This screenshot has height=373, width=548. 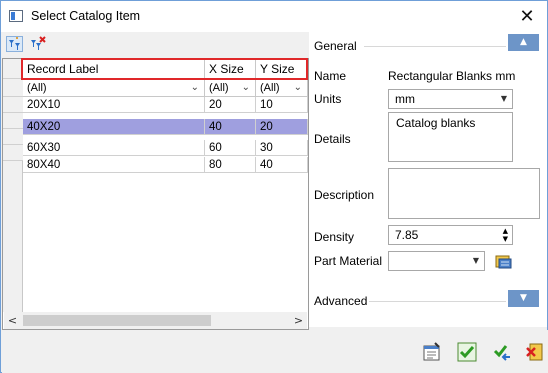 What do you see at coordinates (14, 44) in the screenshot?
I see `filter-icon` at bounding box center [14, 44].